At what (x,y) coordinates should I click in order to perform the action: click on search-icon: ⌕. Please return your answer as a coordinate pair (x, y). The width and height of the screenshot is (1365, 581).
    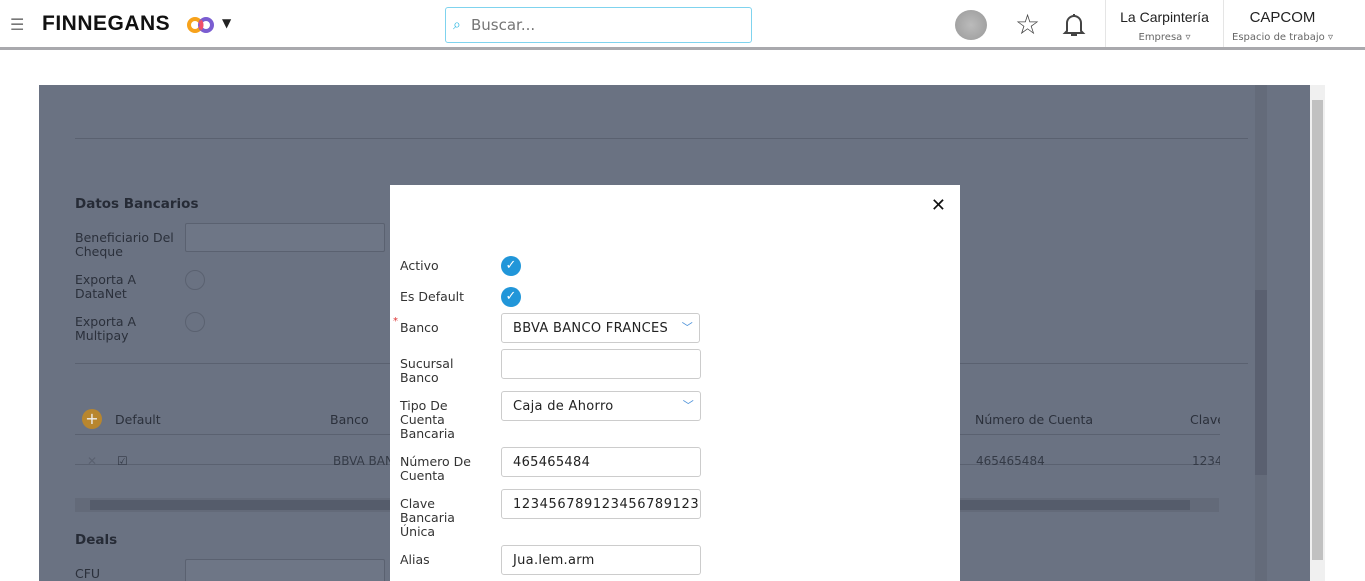
    Looking at the image, I should click on (457, 25).